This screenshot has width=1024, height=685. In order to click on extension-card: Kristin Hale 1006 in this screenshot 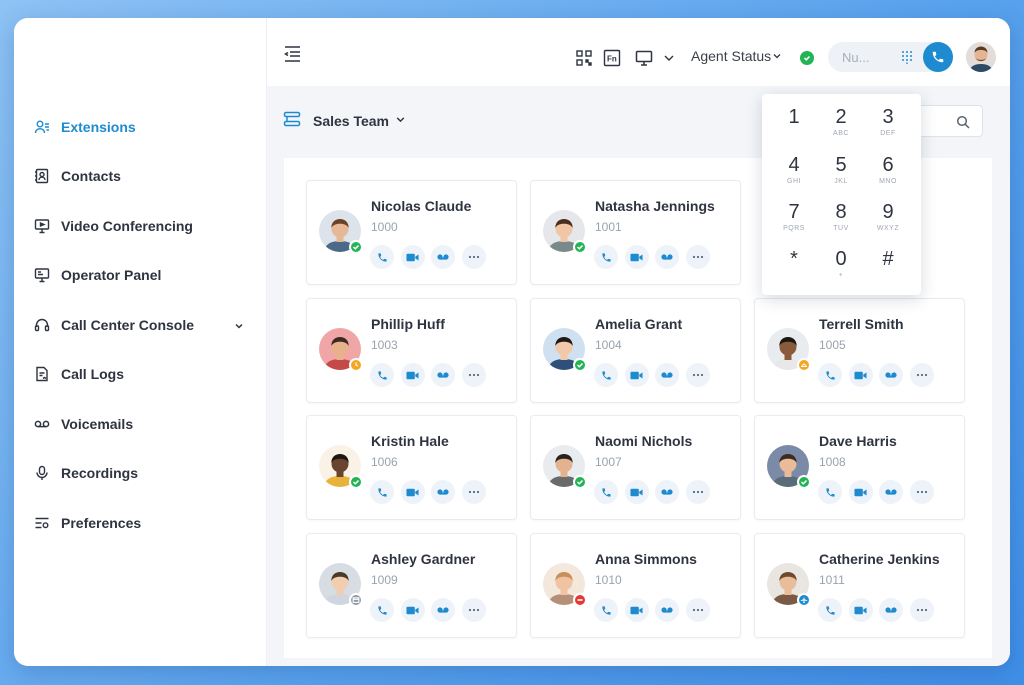, I will do `click(411, 467)`.